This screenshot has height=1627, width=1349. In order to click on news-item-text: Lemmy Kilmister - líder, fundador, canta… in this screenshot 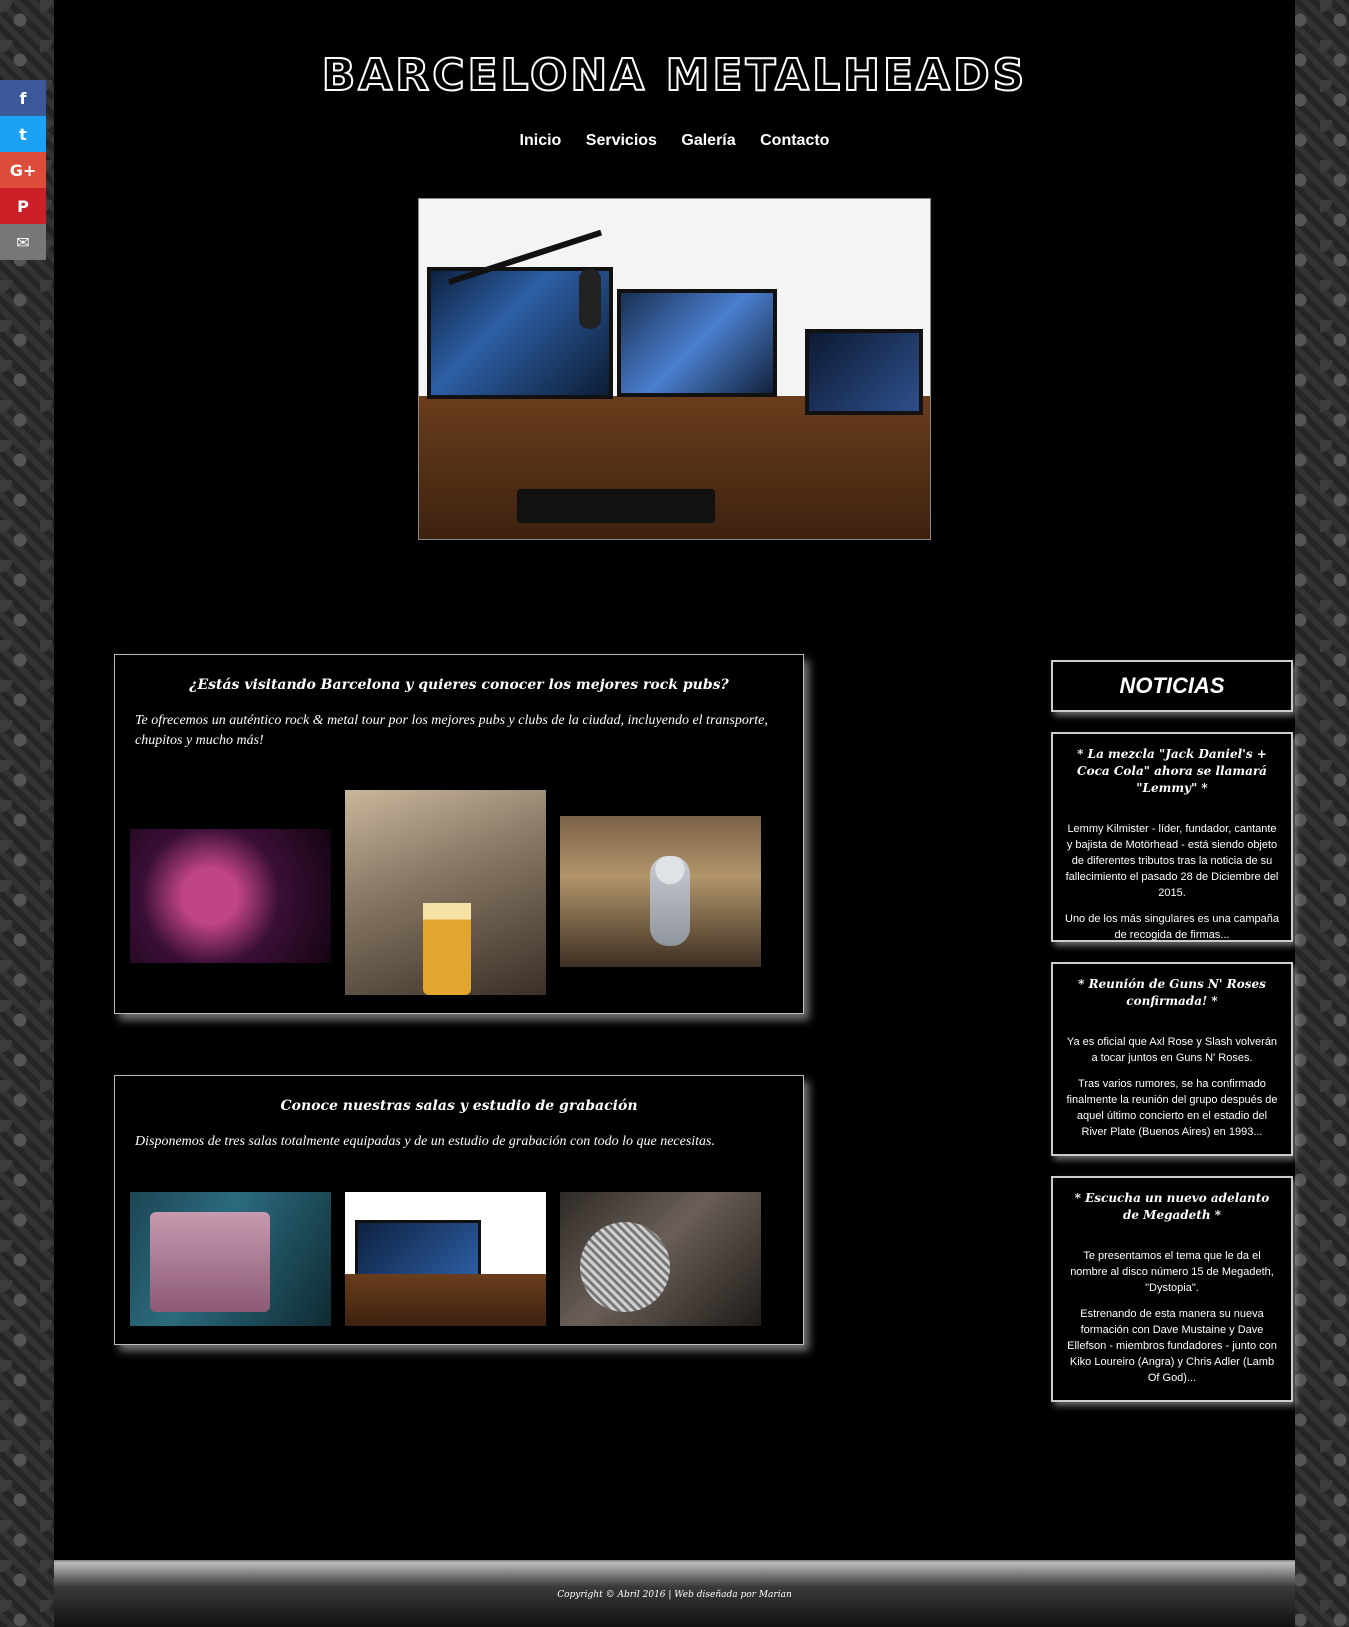, I will do `click(1172, 861)`.